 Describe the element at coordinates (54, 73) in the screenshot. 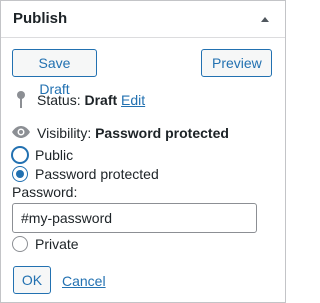

I see `save-draft-button: Save Draft` at that location.